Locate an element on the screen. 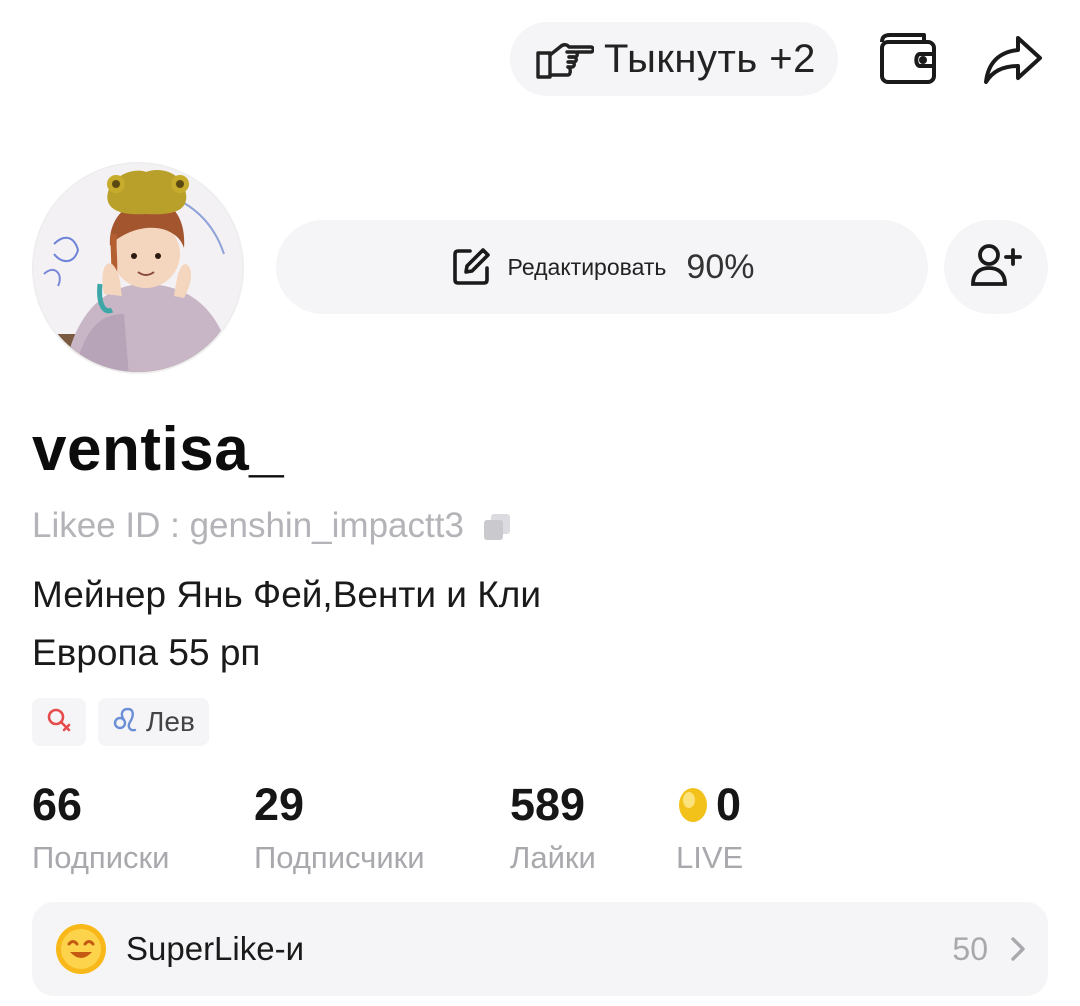 This screenshot has width=1080, height=1006. stat-label: Подписчики is located at coordinates (339, 857).